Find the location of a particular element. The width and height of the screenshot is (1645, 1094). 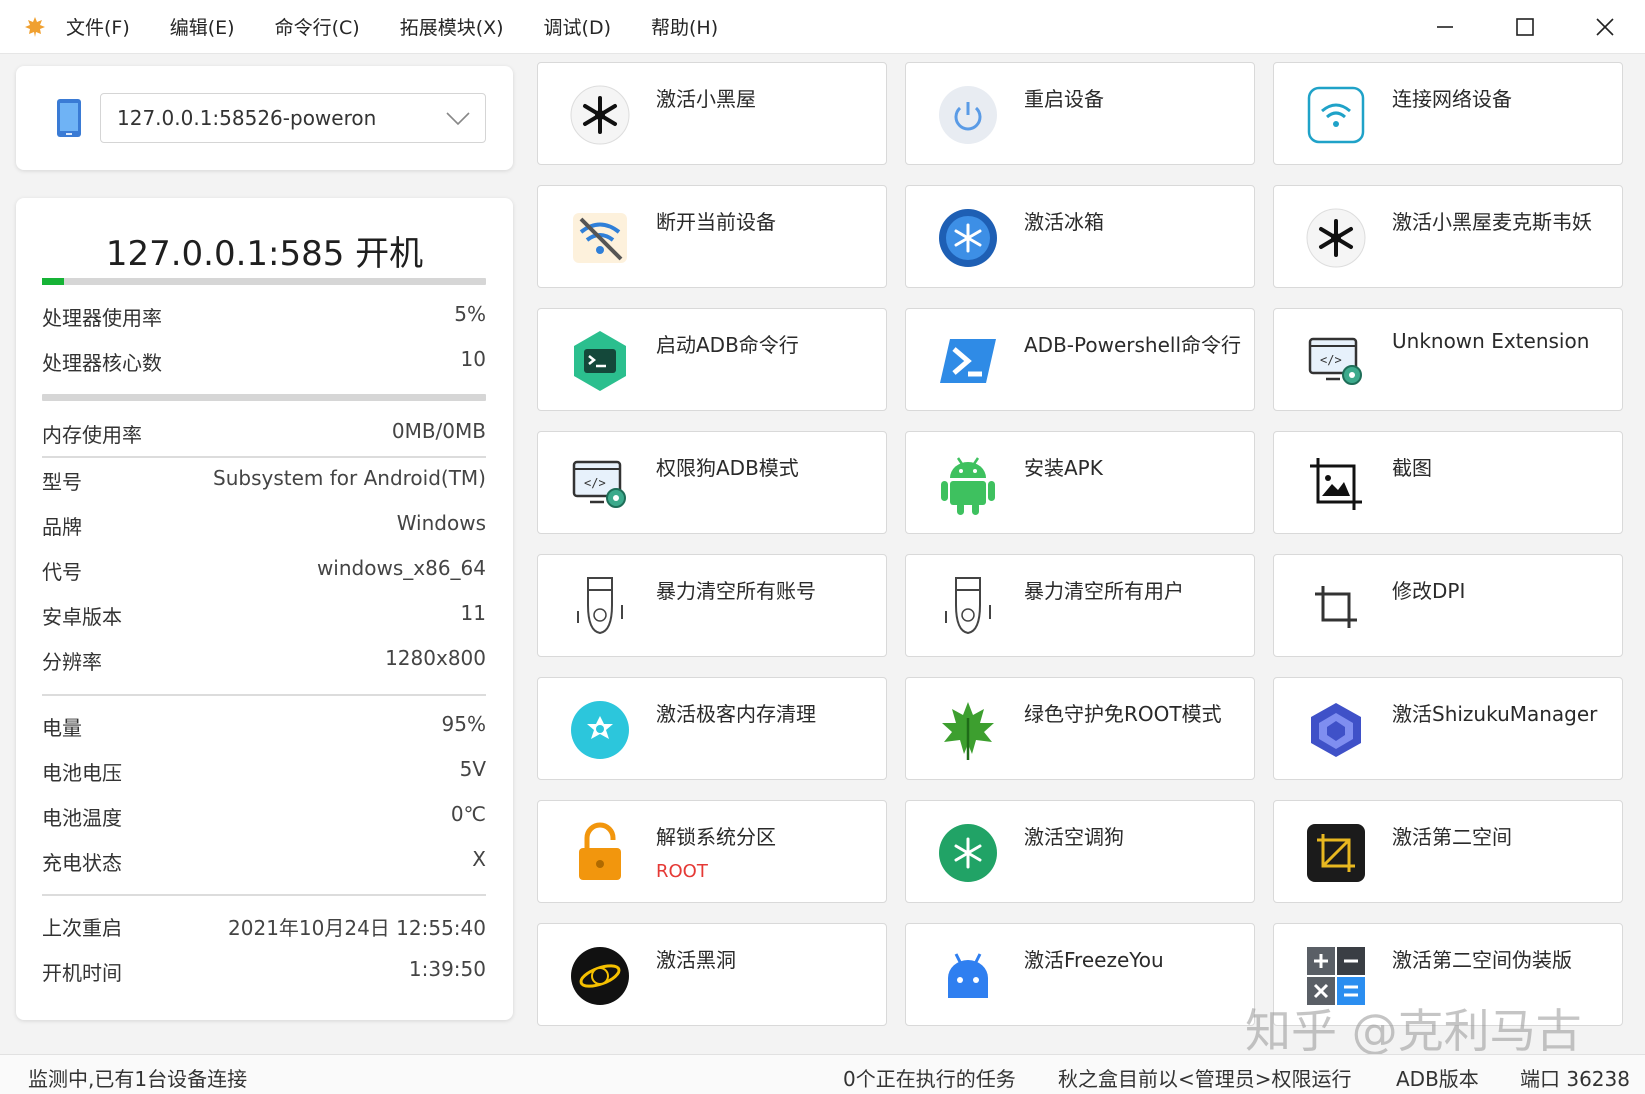

extension-tile: 激活冰箱 is located at coordinates (1080, 236).